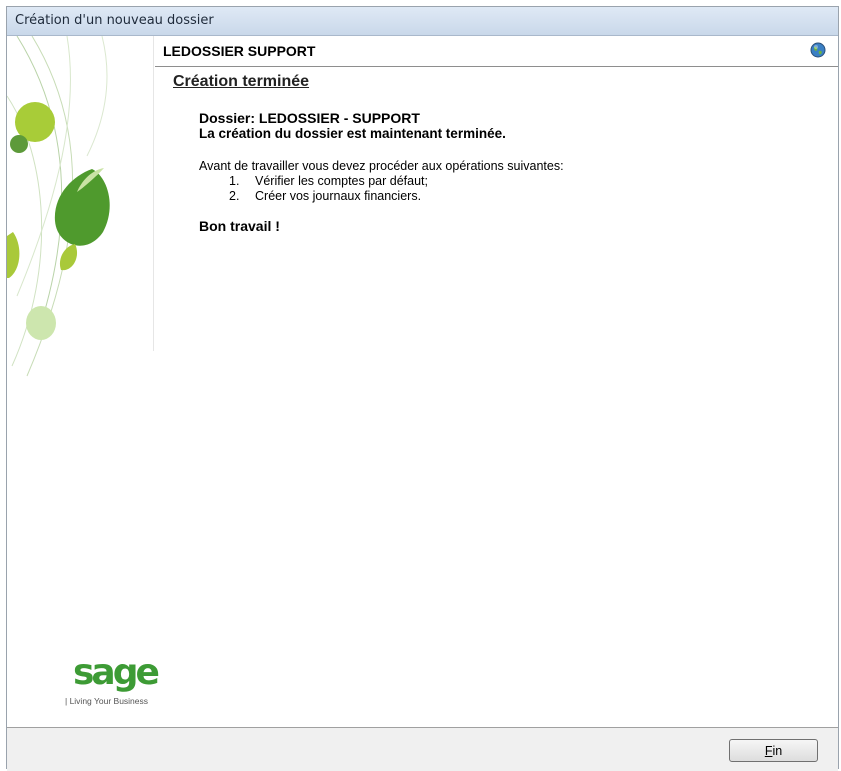  What do you see at coordinates (234, 196) in the screenshot?
I see `list-item-number: 2.` at bounding box center [234, 196].